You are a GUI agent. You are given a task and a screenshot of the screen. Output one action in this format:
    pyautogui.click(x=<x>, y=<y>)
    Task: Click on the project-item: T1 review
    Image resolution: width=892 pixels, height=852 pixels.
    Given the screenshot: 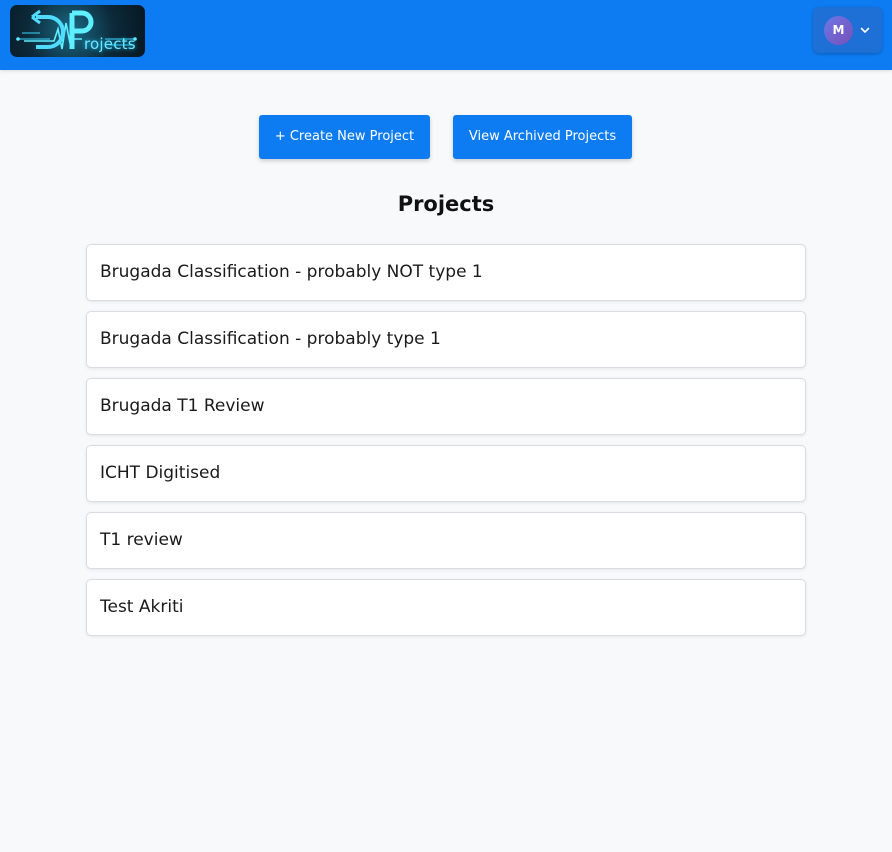 What is the action you would take?
    pyautogui.click(x=446, y=540)
    